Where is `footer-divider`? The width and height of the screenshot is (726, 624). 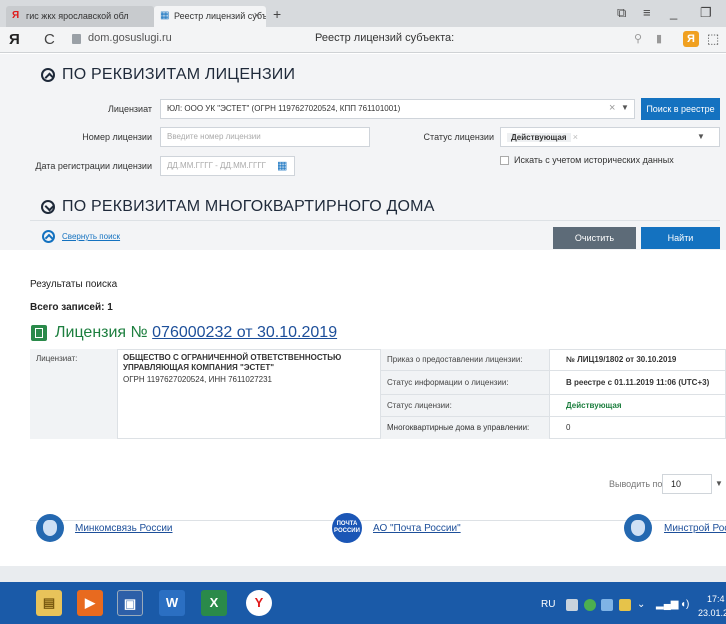
footer-divider is located at coordinates (378, 520).